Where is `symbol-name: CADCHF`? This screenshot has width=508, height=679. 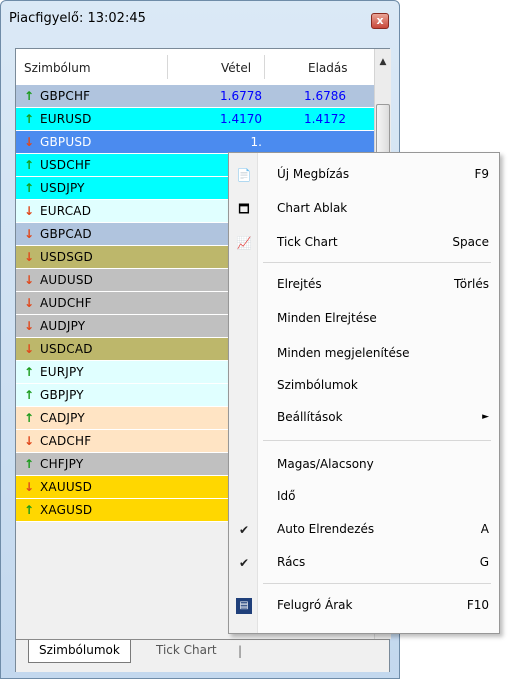 symbol-name: CADCHF is located at coordinates (66, 441).